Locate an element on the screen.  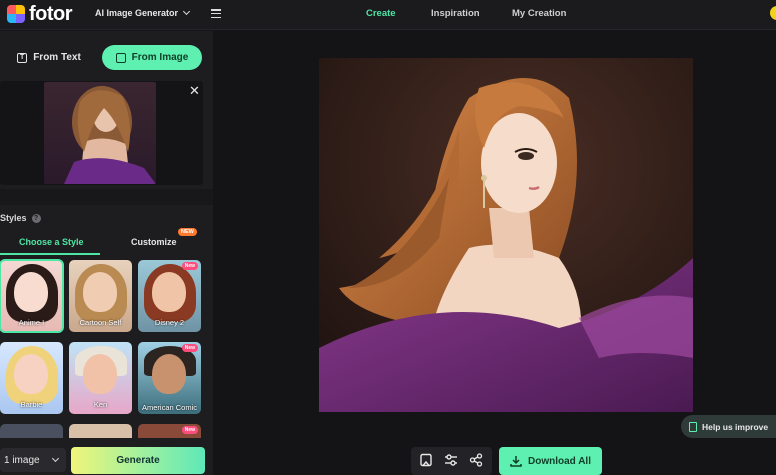
logo-text: fotor is located at coordinates (51, 14).